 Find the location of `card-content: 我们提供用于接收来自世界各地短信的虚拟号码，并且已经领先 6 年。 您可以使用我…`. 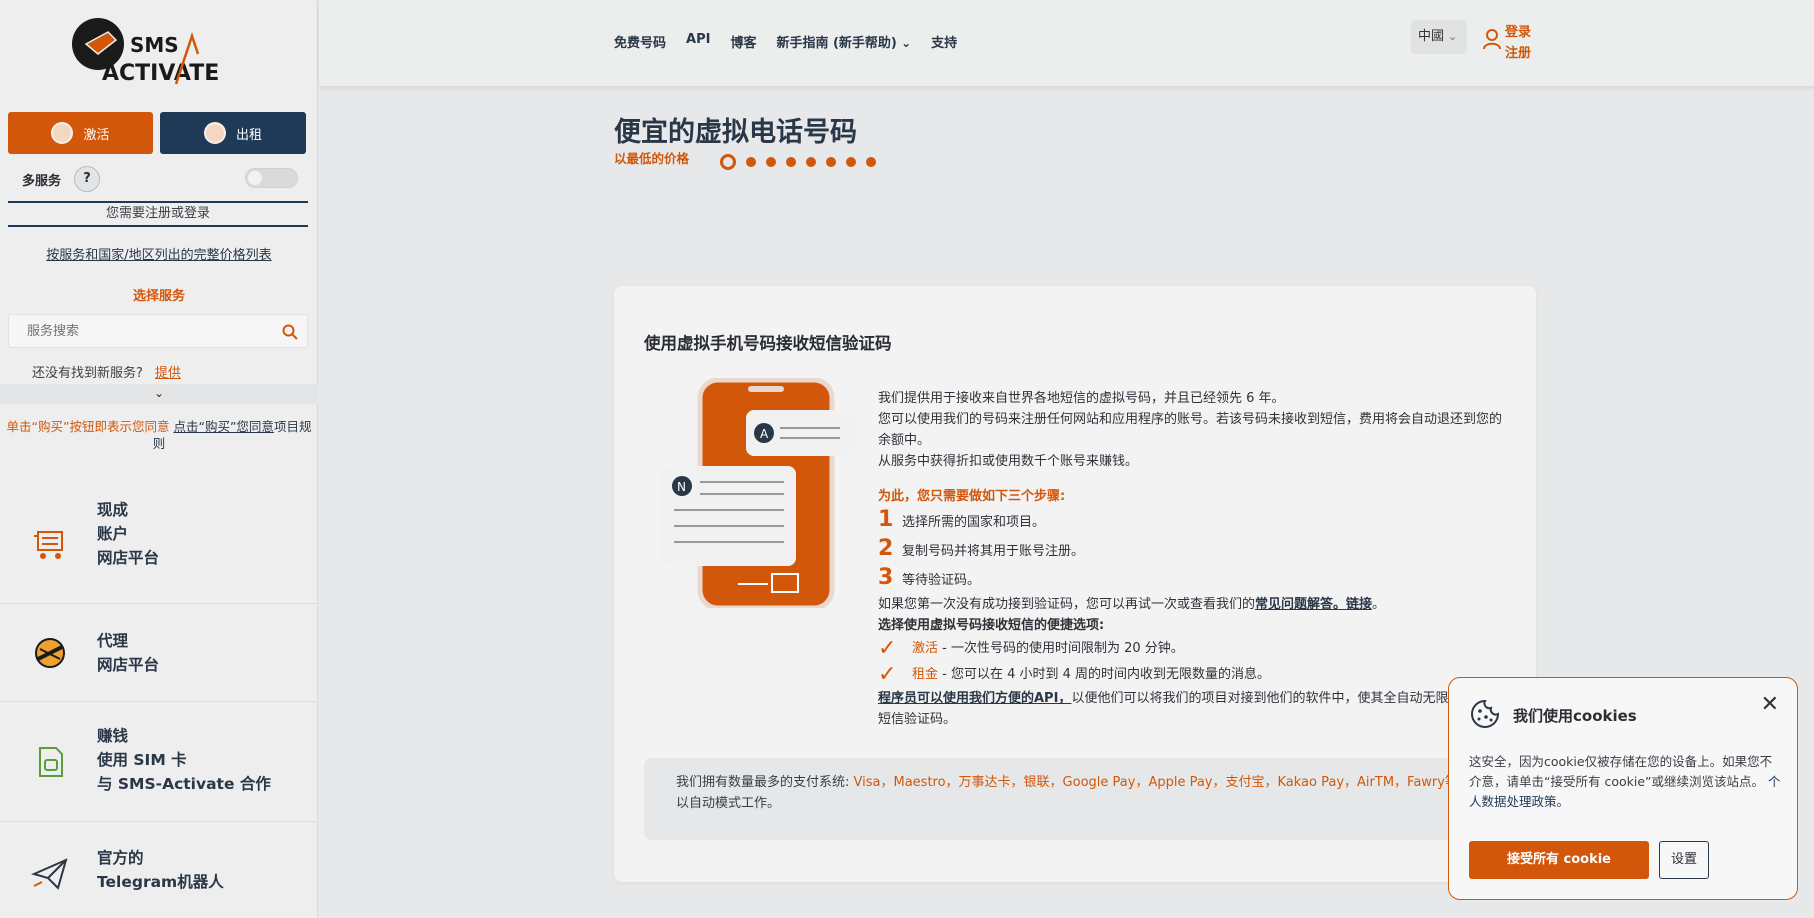

card-content: 我们提供用于接收来自世界各地短信的虚拟号码，并且已经领先 6 年。 您可以使用我… is located at coordinates (1193, 559).